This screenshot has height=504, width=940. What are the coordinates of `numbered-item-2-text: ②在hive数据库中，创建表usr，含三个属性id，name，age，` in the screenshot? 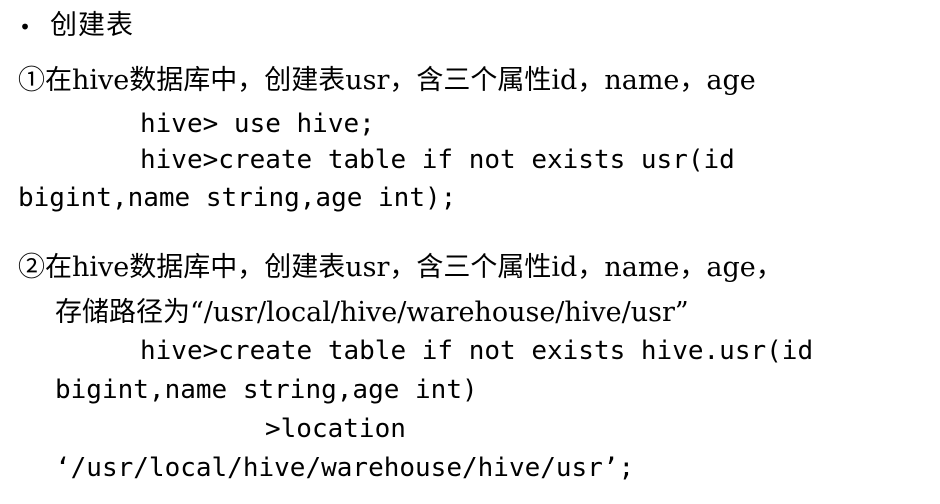 It's located at (400, 267).